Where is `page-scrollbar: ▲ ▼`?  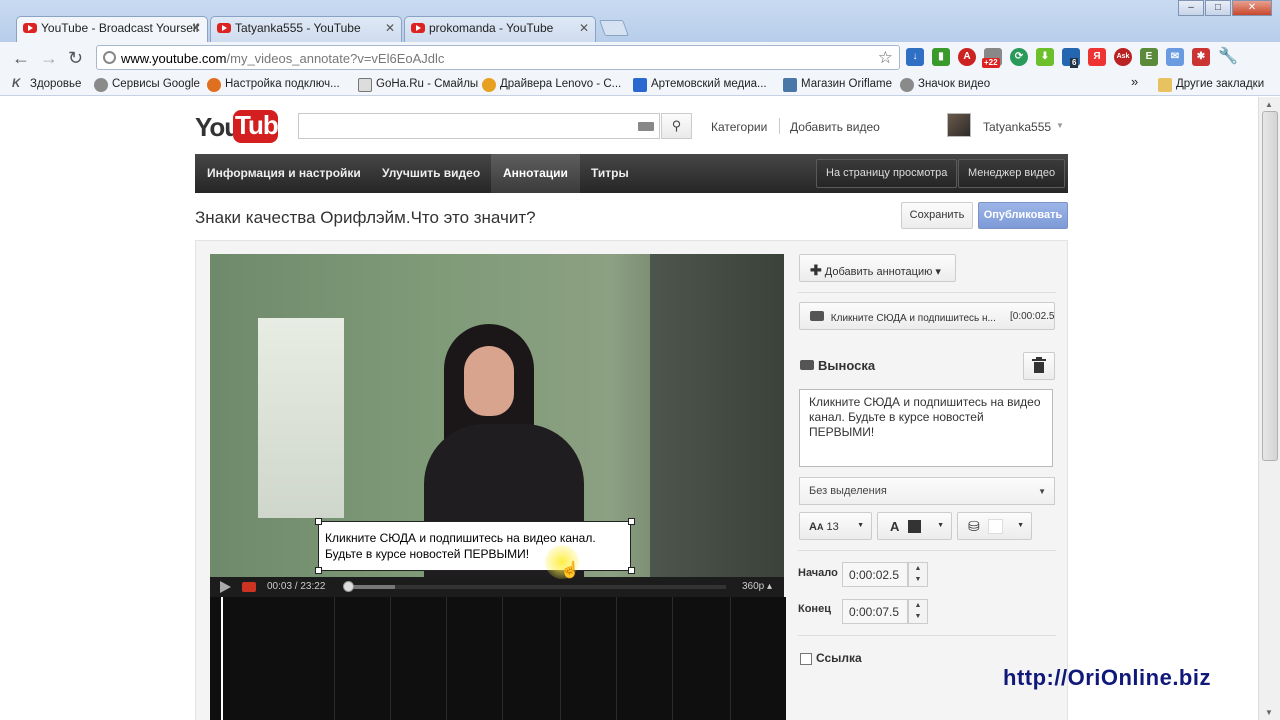
page-scrollbar: ▲ ▼ is located at coordinates (1269, 408).